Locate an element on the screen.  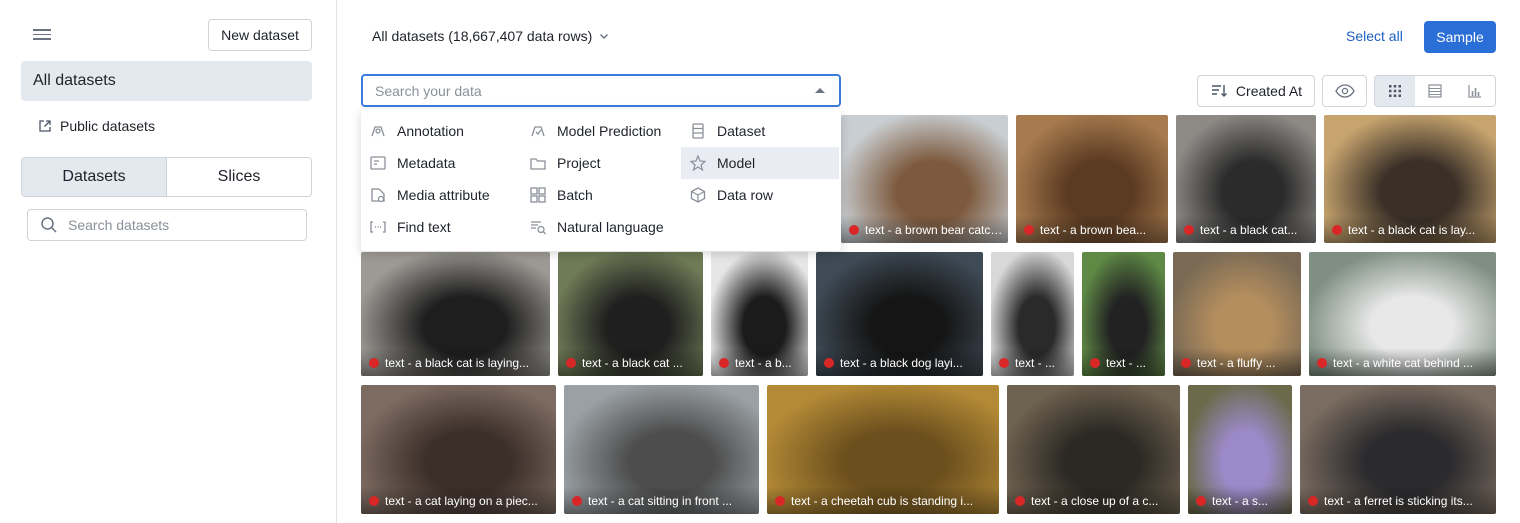
filter-item-model-prediction: Model Prediction is located at coordinates (601, 131).